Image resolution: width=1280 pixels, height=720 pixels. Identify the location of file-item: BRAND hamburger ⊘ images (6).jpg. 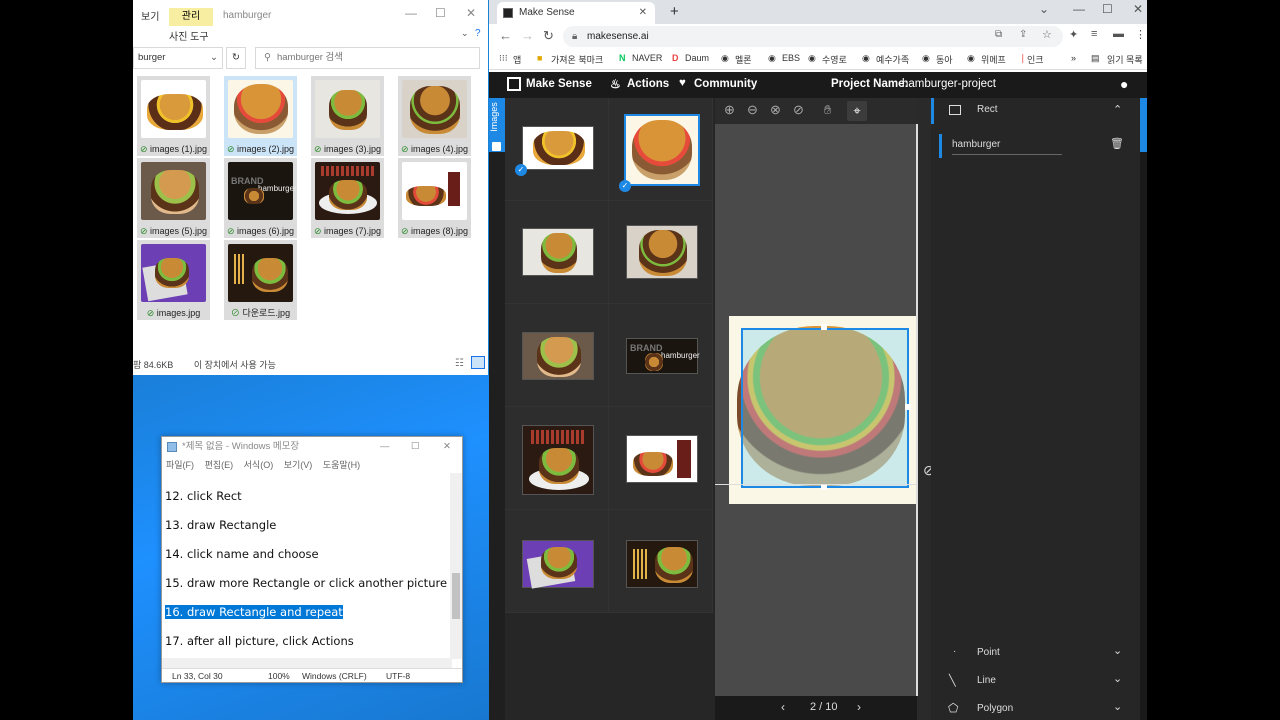
(260, 198).